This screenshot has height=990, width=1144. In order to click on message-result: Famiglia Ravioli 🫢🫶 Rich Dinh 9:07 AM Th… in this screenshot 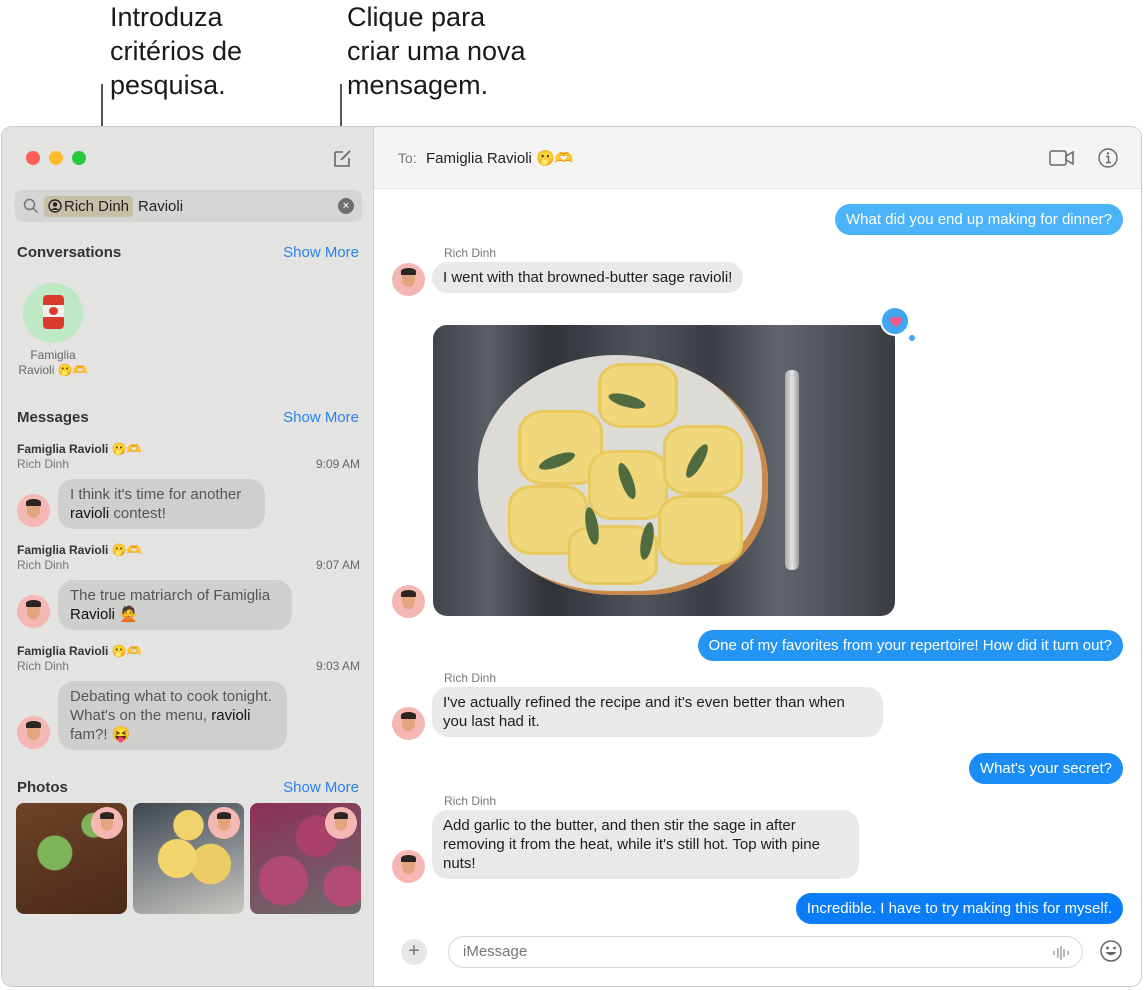, I will do `click(188, 588)`.